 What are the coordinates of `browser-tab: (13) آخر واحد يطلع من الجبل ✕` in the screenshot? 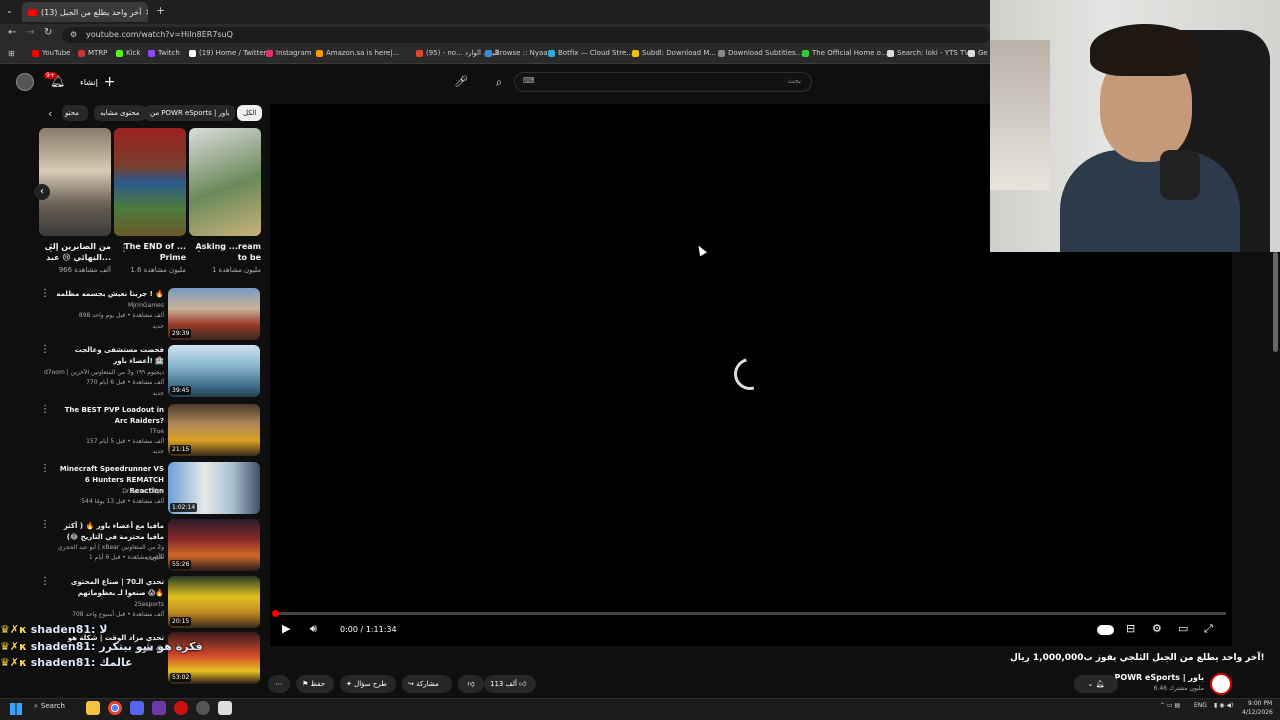 It's located at (85, 12).